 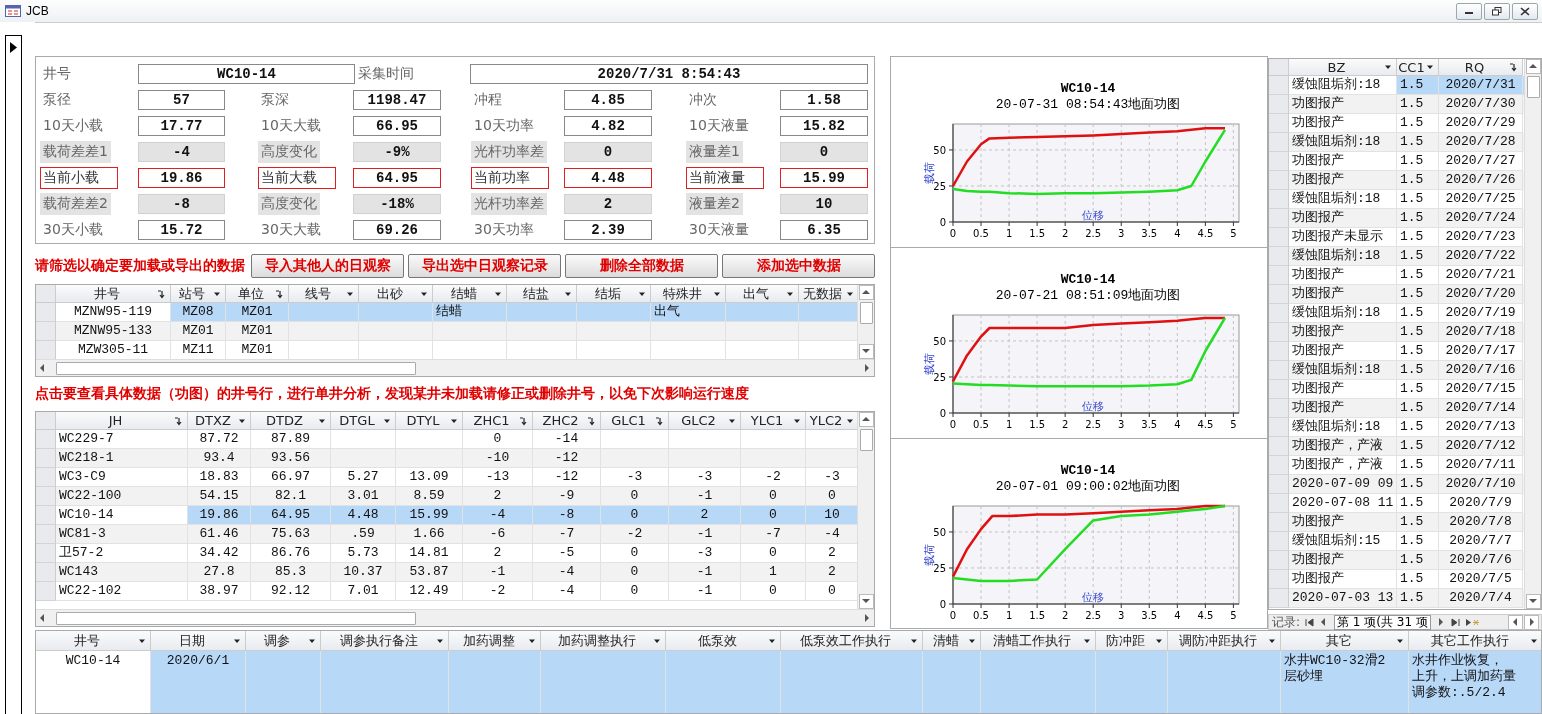 What do you see at coordinates (641, 266) in the screenshot?
I see `action-button: 删除全部数据` at bounding box center [641, 266].